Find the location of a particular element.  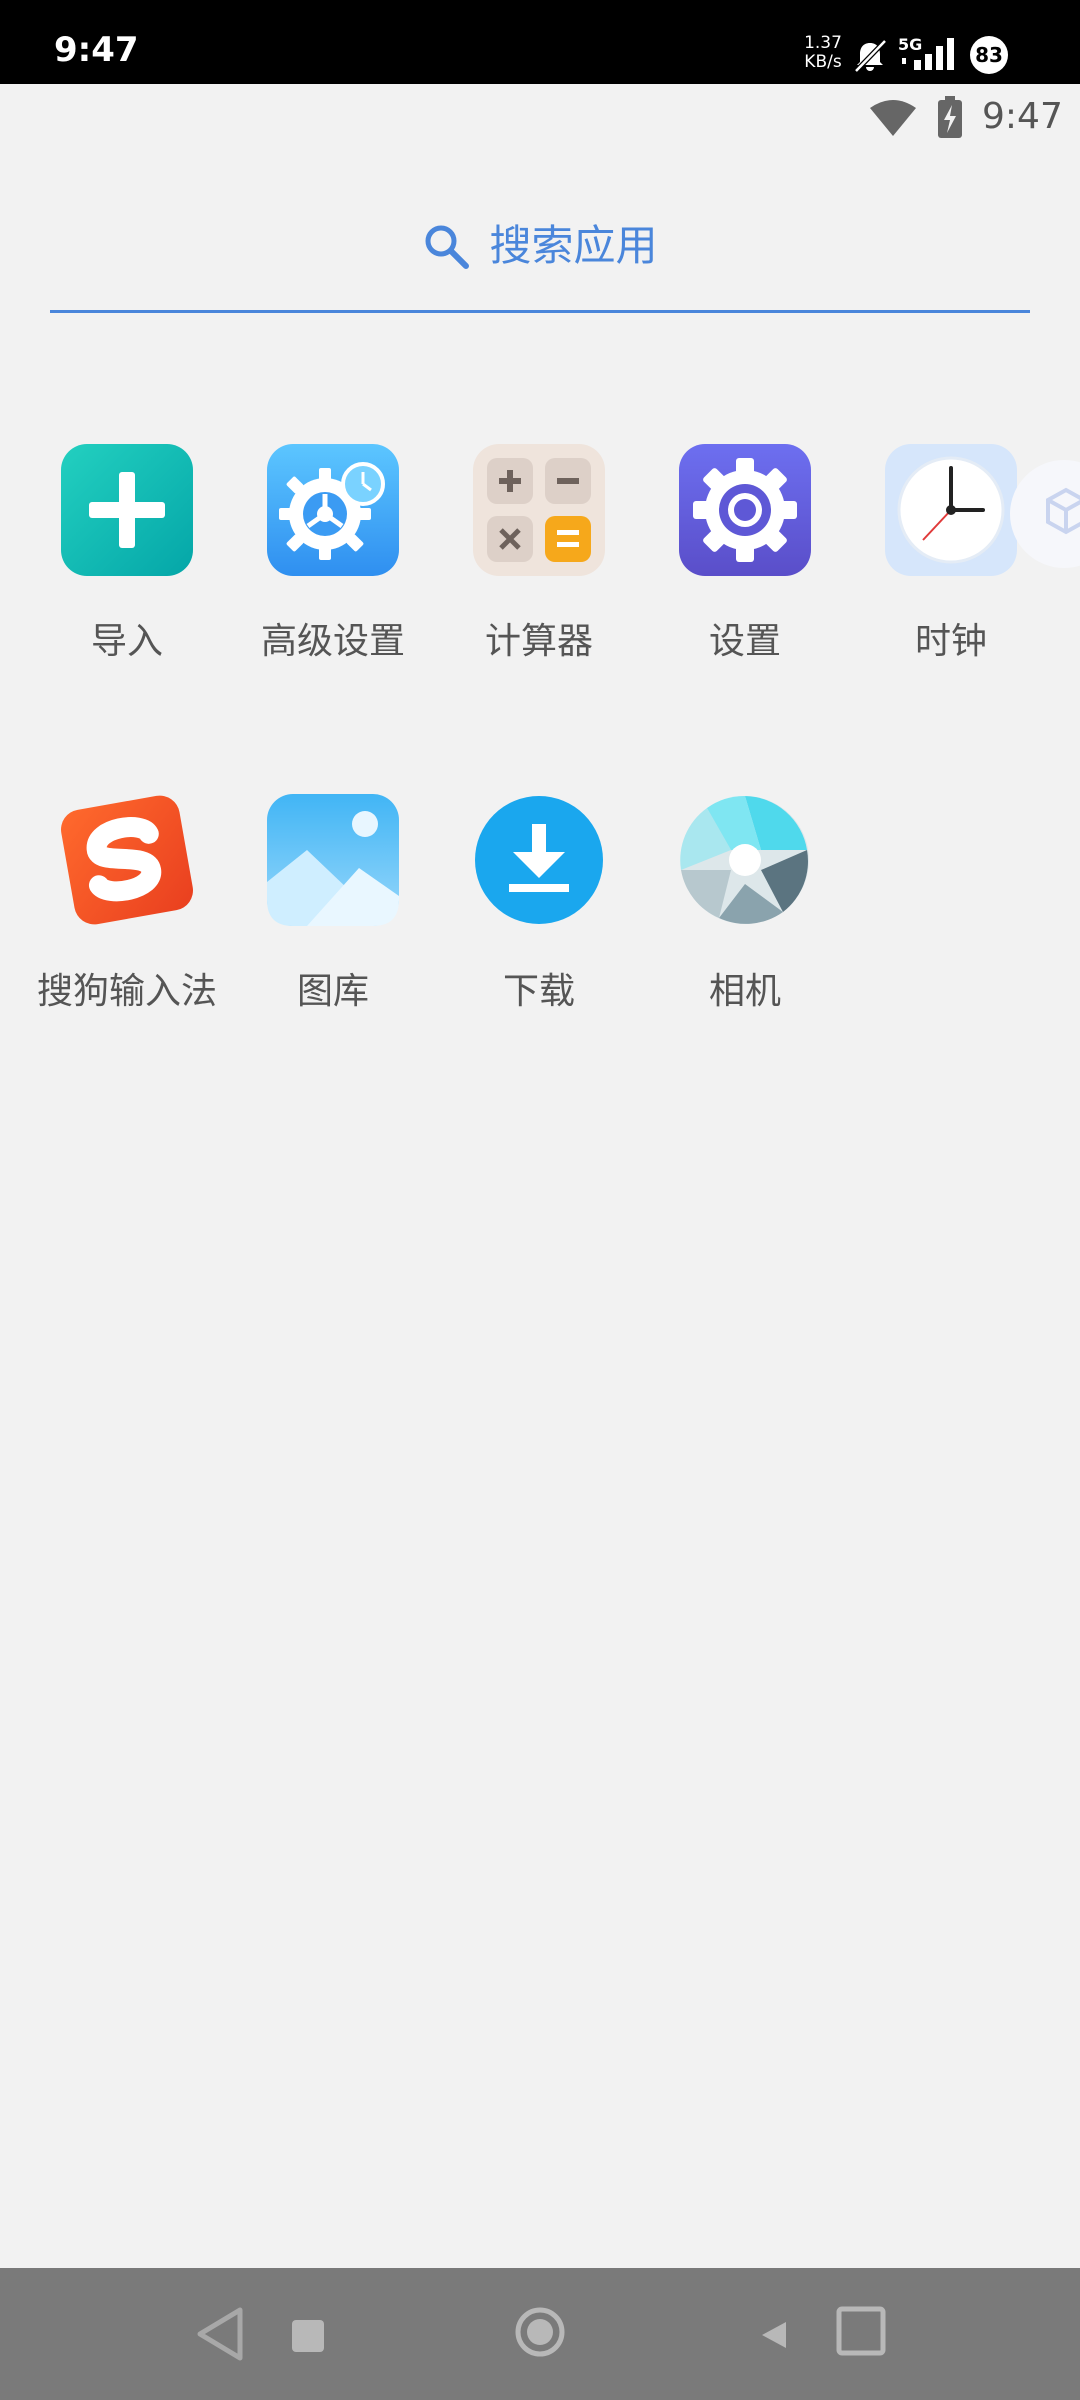

app-gallery: 图库 is located at coordinates (333, 924).